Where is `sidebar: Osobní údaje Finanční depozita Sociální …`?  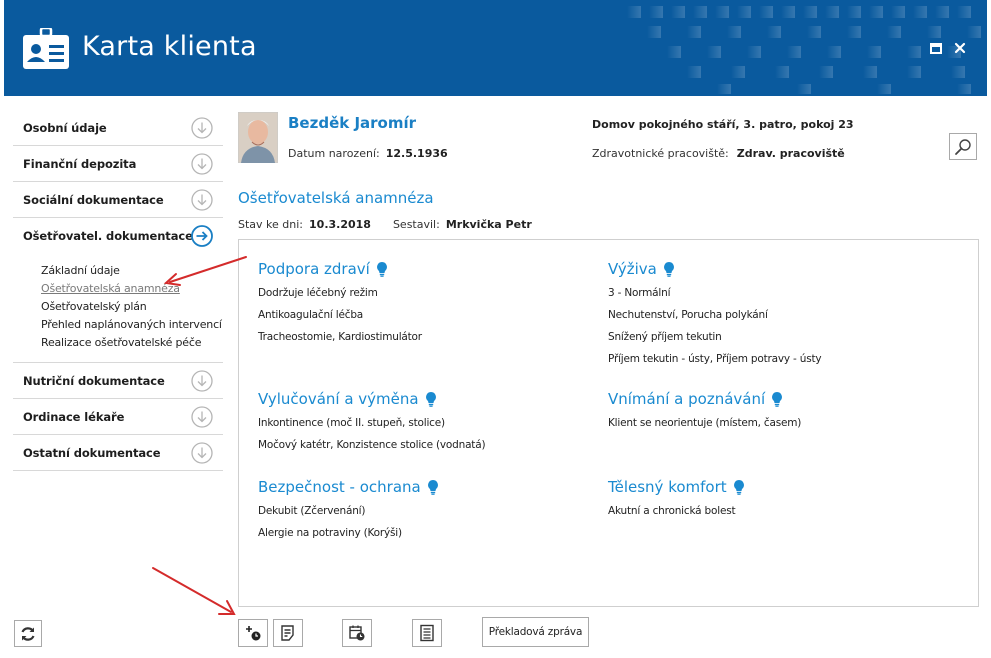 sidebar: Osobní údaje Finanční depozita Sociální … is located at coordinates (118, 290).